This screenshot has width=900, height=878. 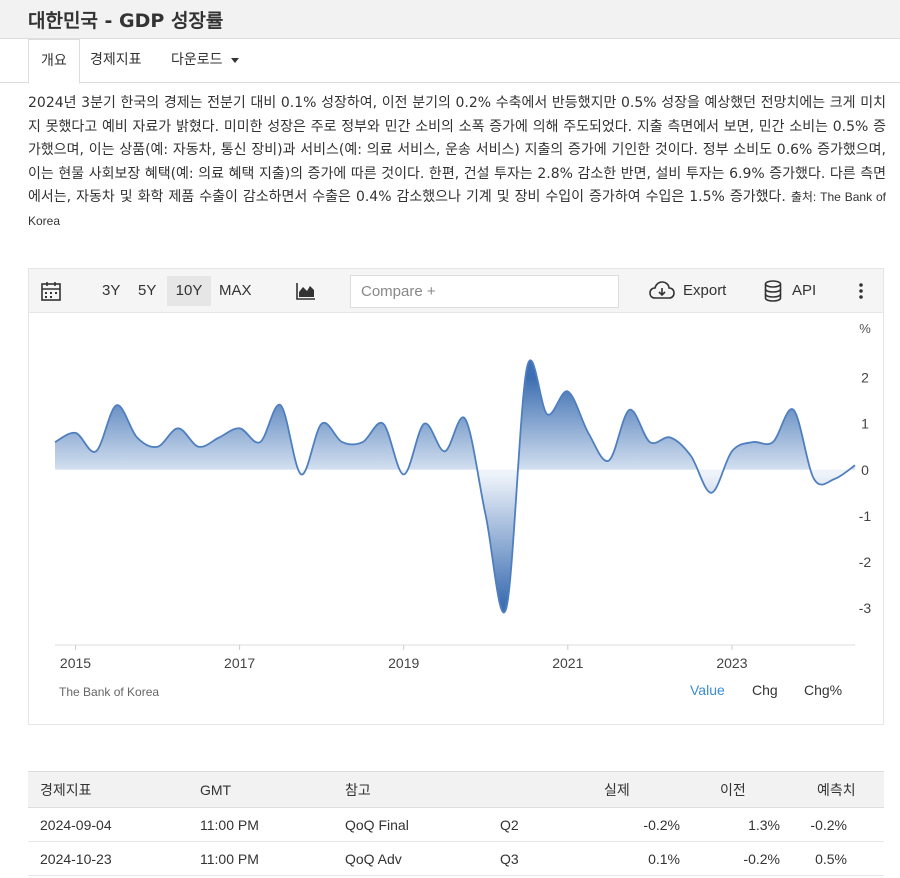 I want to click on x-tick-label: 2019, so click(x=403, y=663).